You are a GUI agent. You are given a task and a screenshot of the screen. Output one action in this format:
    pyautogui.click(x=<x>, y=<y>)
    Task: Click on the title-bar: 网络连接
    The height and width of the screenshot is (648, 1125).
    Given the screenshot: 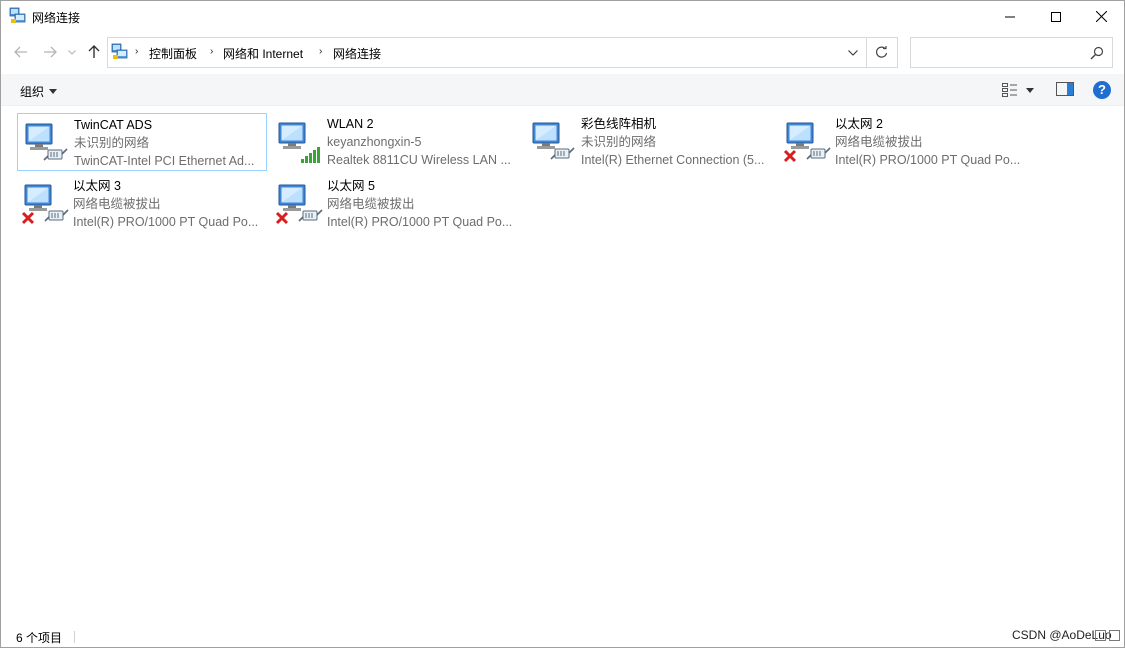 What is the action you would take?
    pyautogui.click(x=562, y=16)
    